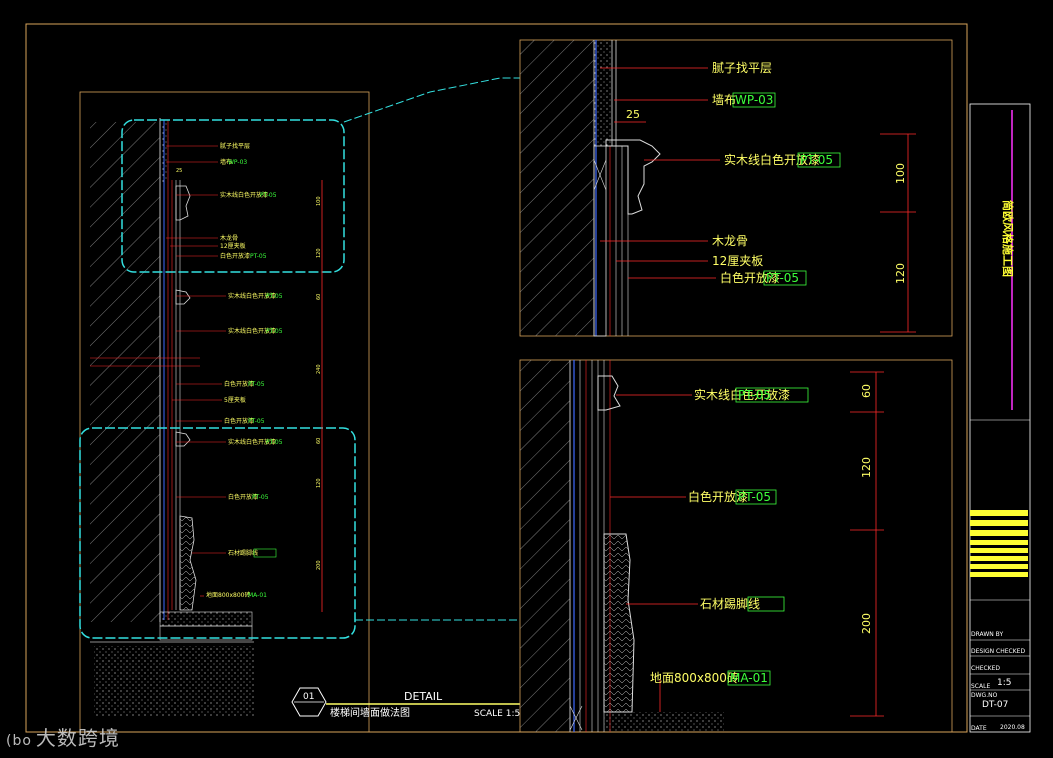  Describe the element at coordinates (987, 634) in the screenshot. I see `label-drawn-by: DRAWN BY` at that location.